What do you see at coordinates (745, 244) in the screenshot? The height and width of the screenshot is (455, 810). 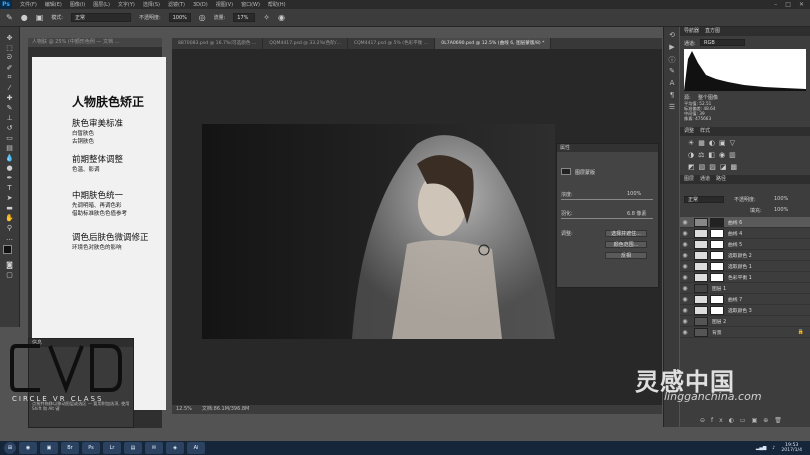 I see `layer-row: ◉ 曲线 5` at bounding box center [745, 244].